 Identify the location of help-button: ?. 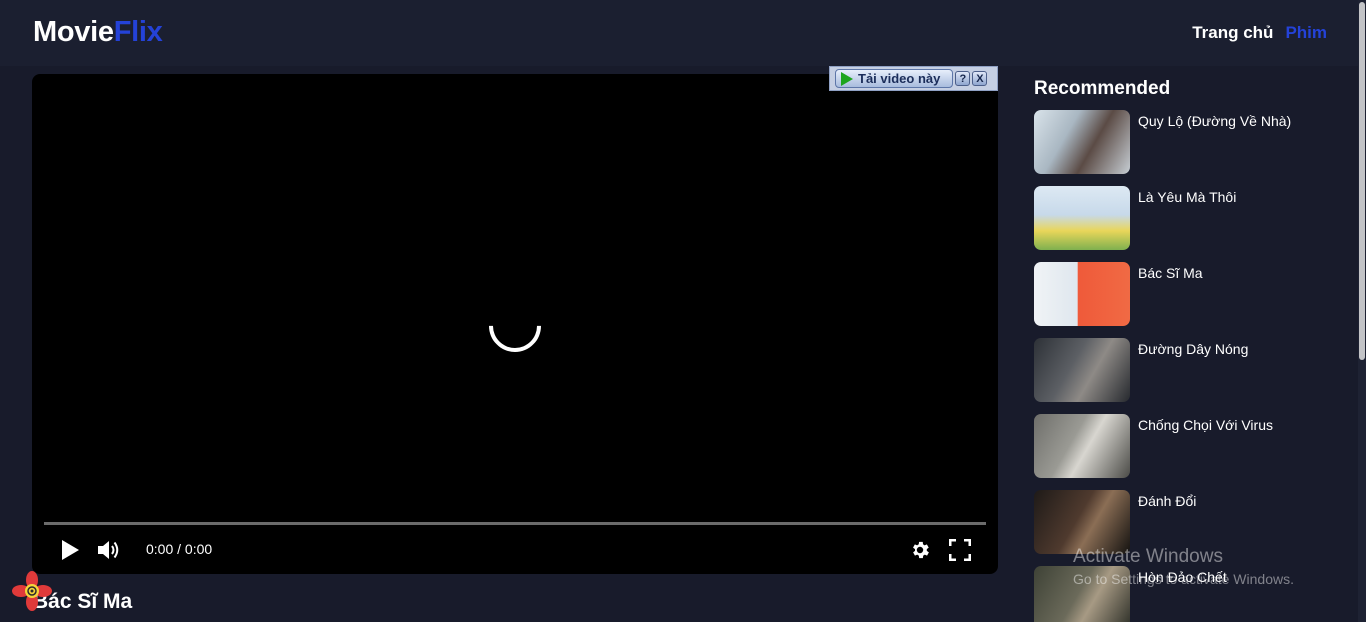
(963, 78).